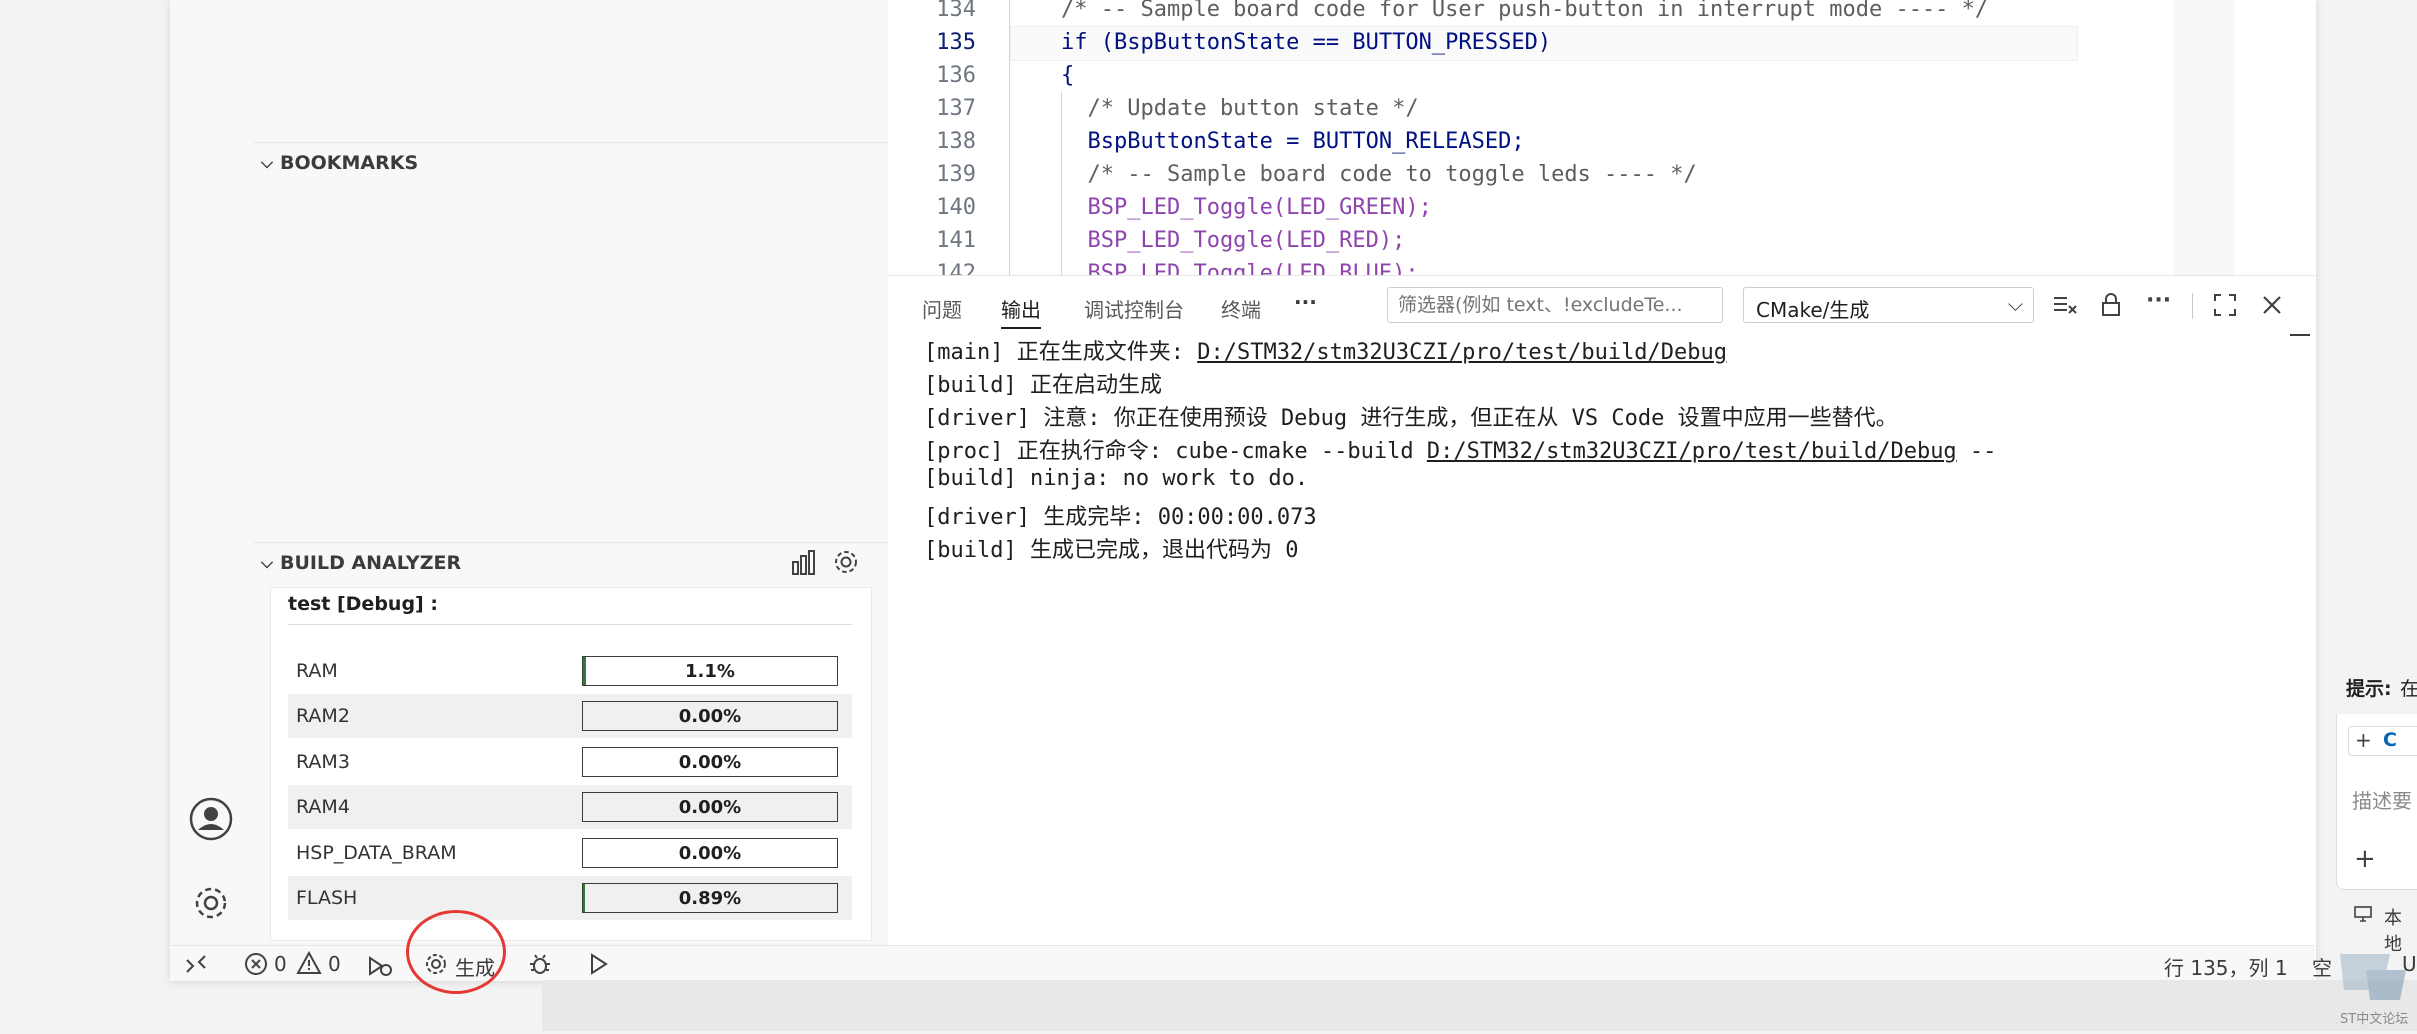 The width and height of the screenshot is (2417, 1034). Describe the element at coordinates (2272, 305) in the screenshot. I see `close-panel-icon` at that location.